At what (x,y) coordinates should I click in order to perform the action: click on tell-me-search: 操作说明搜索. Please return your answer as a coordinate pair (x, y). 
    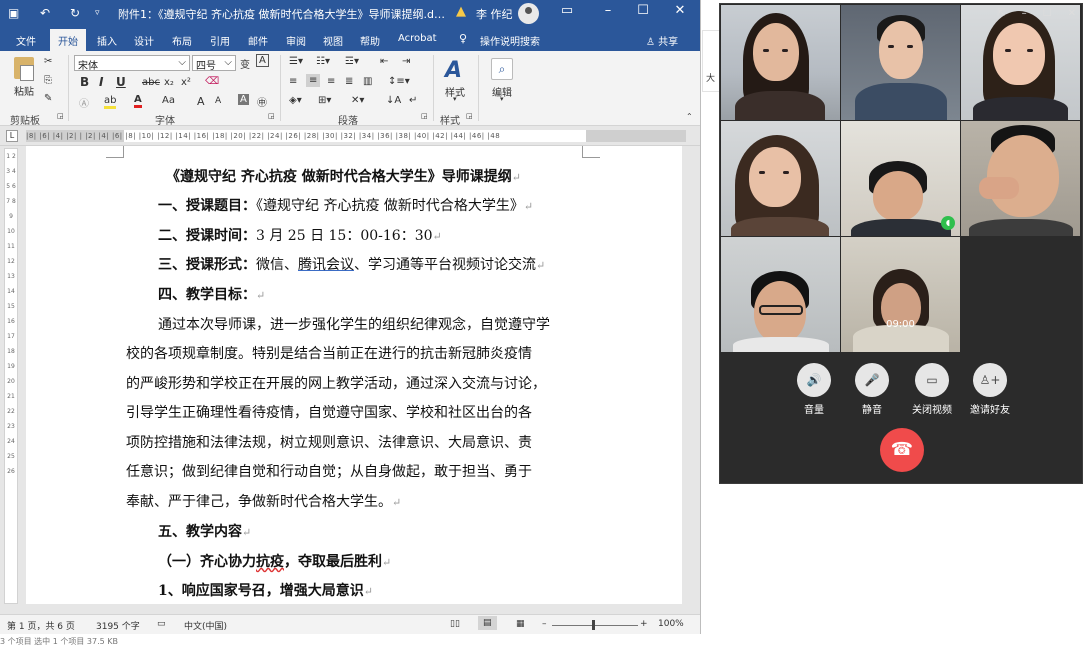
    Looking at the image, I should click on (510, 40).